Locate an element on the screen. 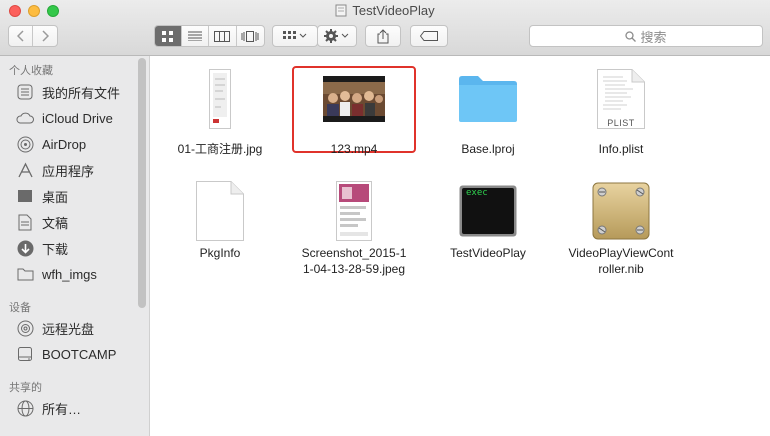 The width and height of the screenshot is (770, 436). file-item: 01-工商注册.jpg is located at coordinates (220, 110).